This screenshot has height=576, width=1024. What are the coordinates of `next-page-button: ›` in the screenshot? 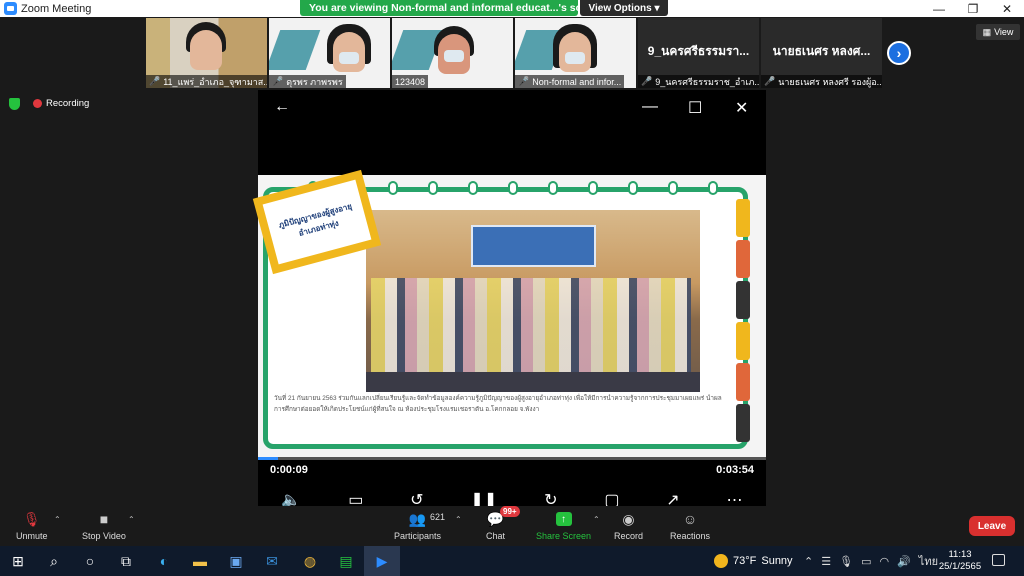 It's located at (899, 53).